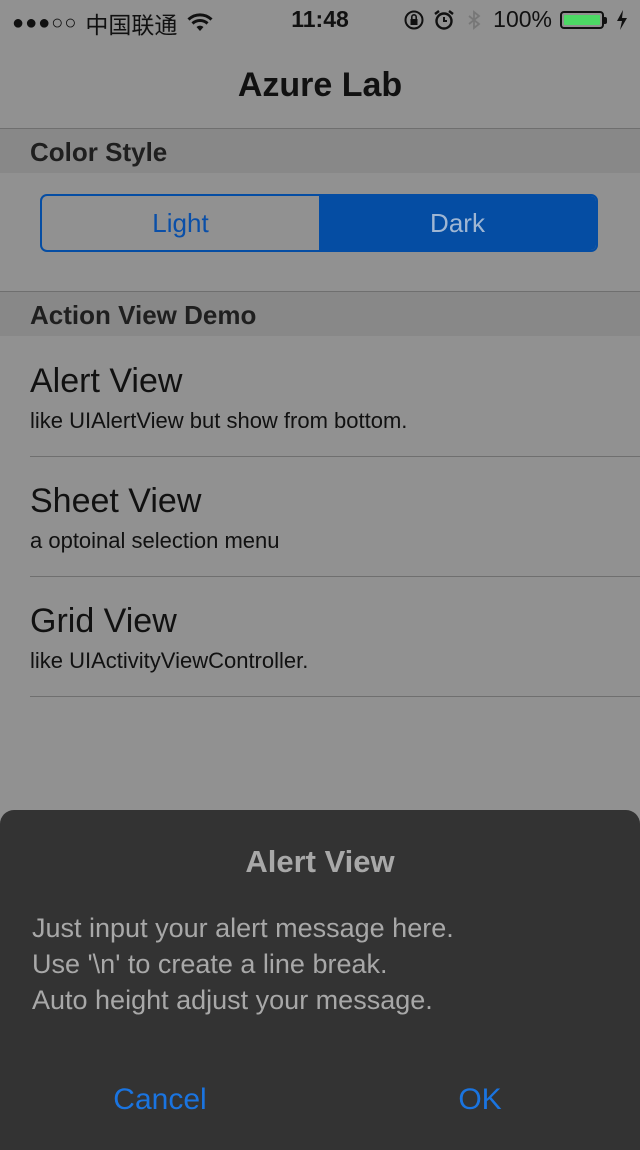 The width and height of the screenshot is (640, 1150). Describe the element at coordinates (414, 19) in the screenshot. I see `rotation-lock-icon` at that location.